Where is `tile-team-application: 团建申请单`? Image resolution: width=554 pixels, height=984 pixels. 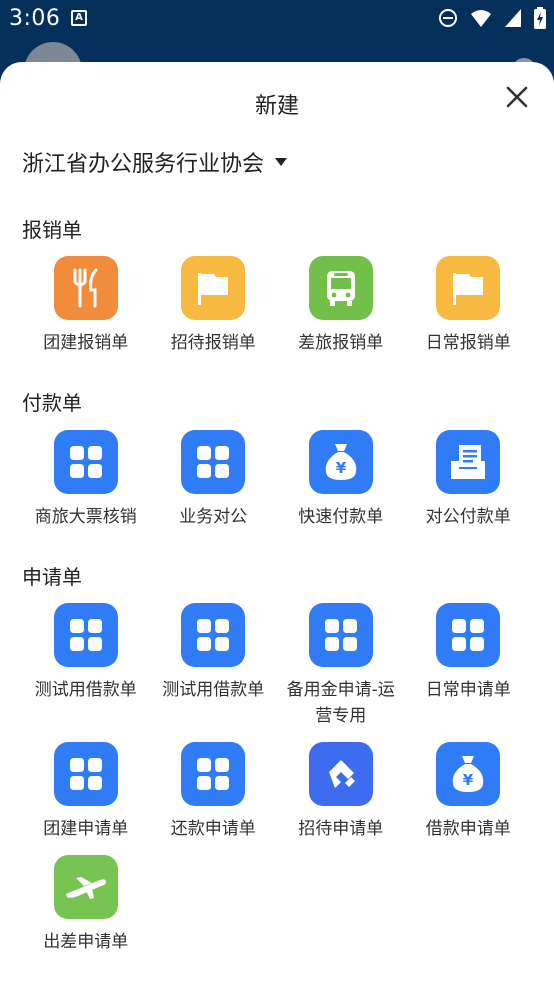
tile-team-application: 团建申请单 is located at coordinates (86, 792).